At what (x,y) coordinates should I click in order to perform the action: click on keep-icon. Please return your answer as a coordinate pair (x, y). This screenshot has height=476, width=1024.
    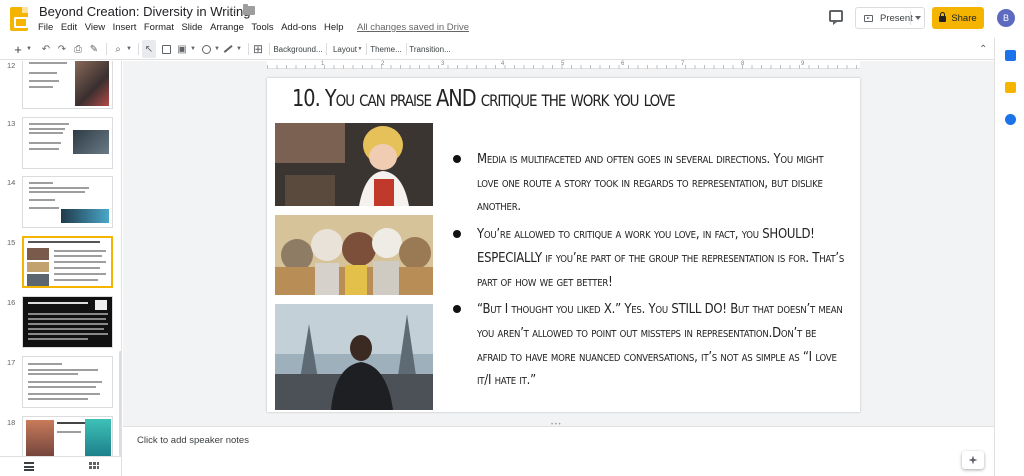
    Looking at the image, I should click on (1010, 87).